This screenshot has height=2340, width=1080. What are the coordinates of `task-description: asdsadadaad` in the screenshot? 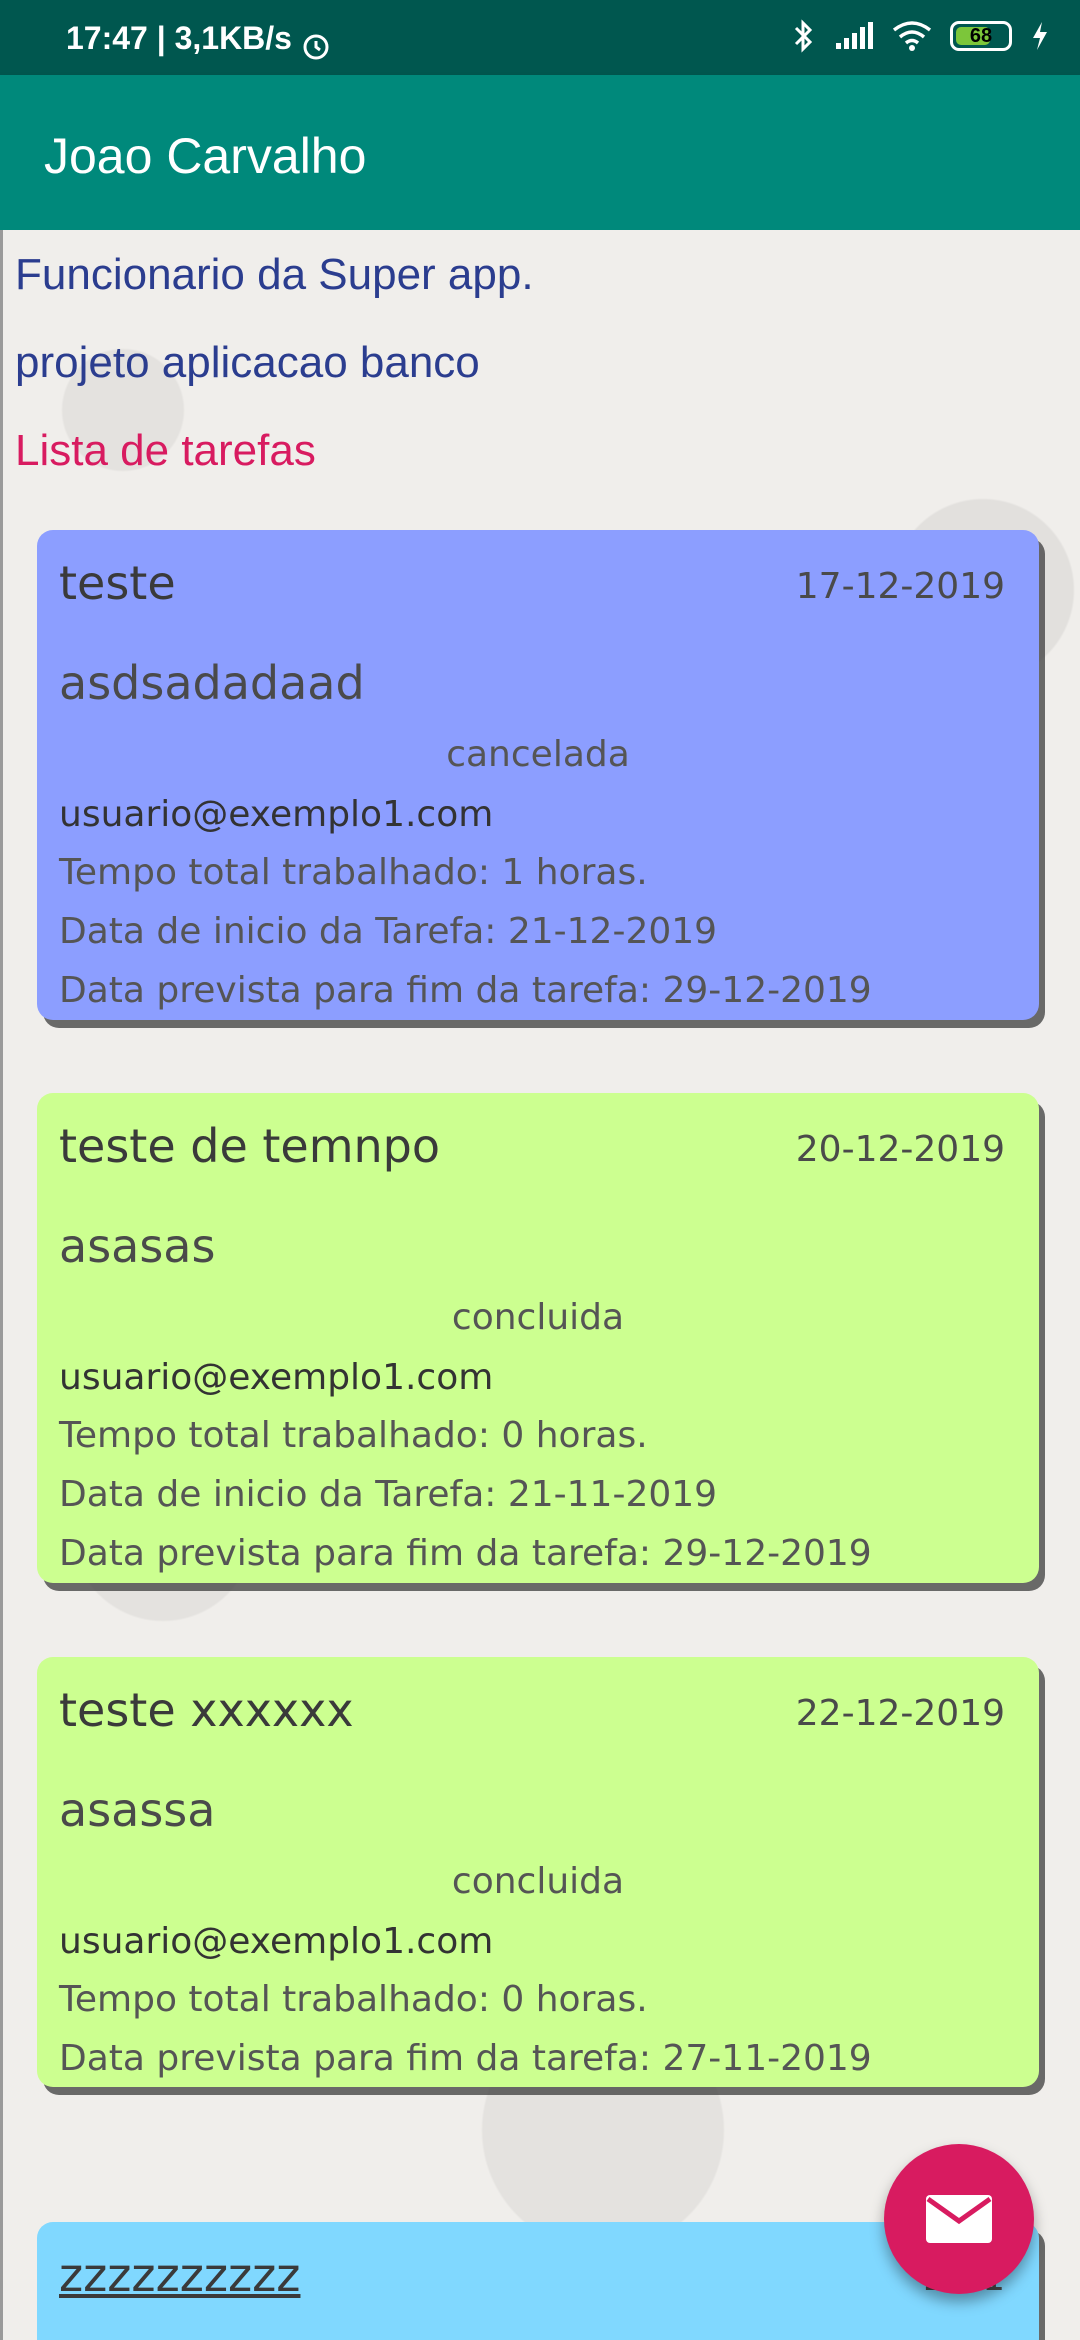 It's located at (212, 683).